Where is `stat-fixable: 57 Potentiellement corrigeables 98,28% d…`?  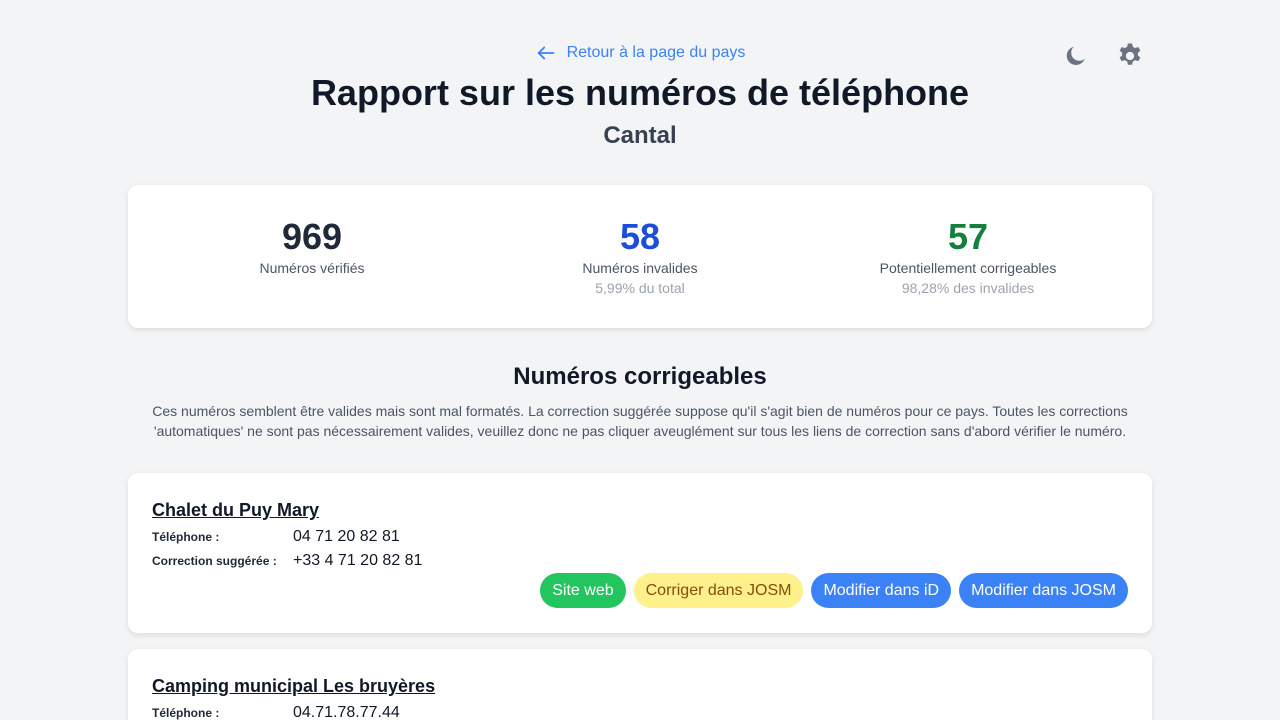 stat-fixable: 57 Potentiellement corrigeables 98,28% d… is located at coordinates (968, 257).